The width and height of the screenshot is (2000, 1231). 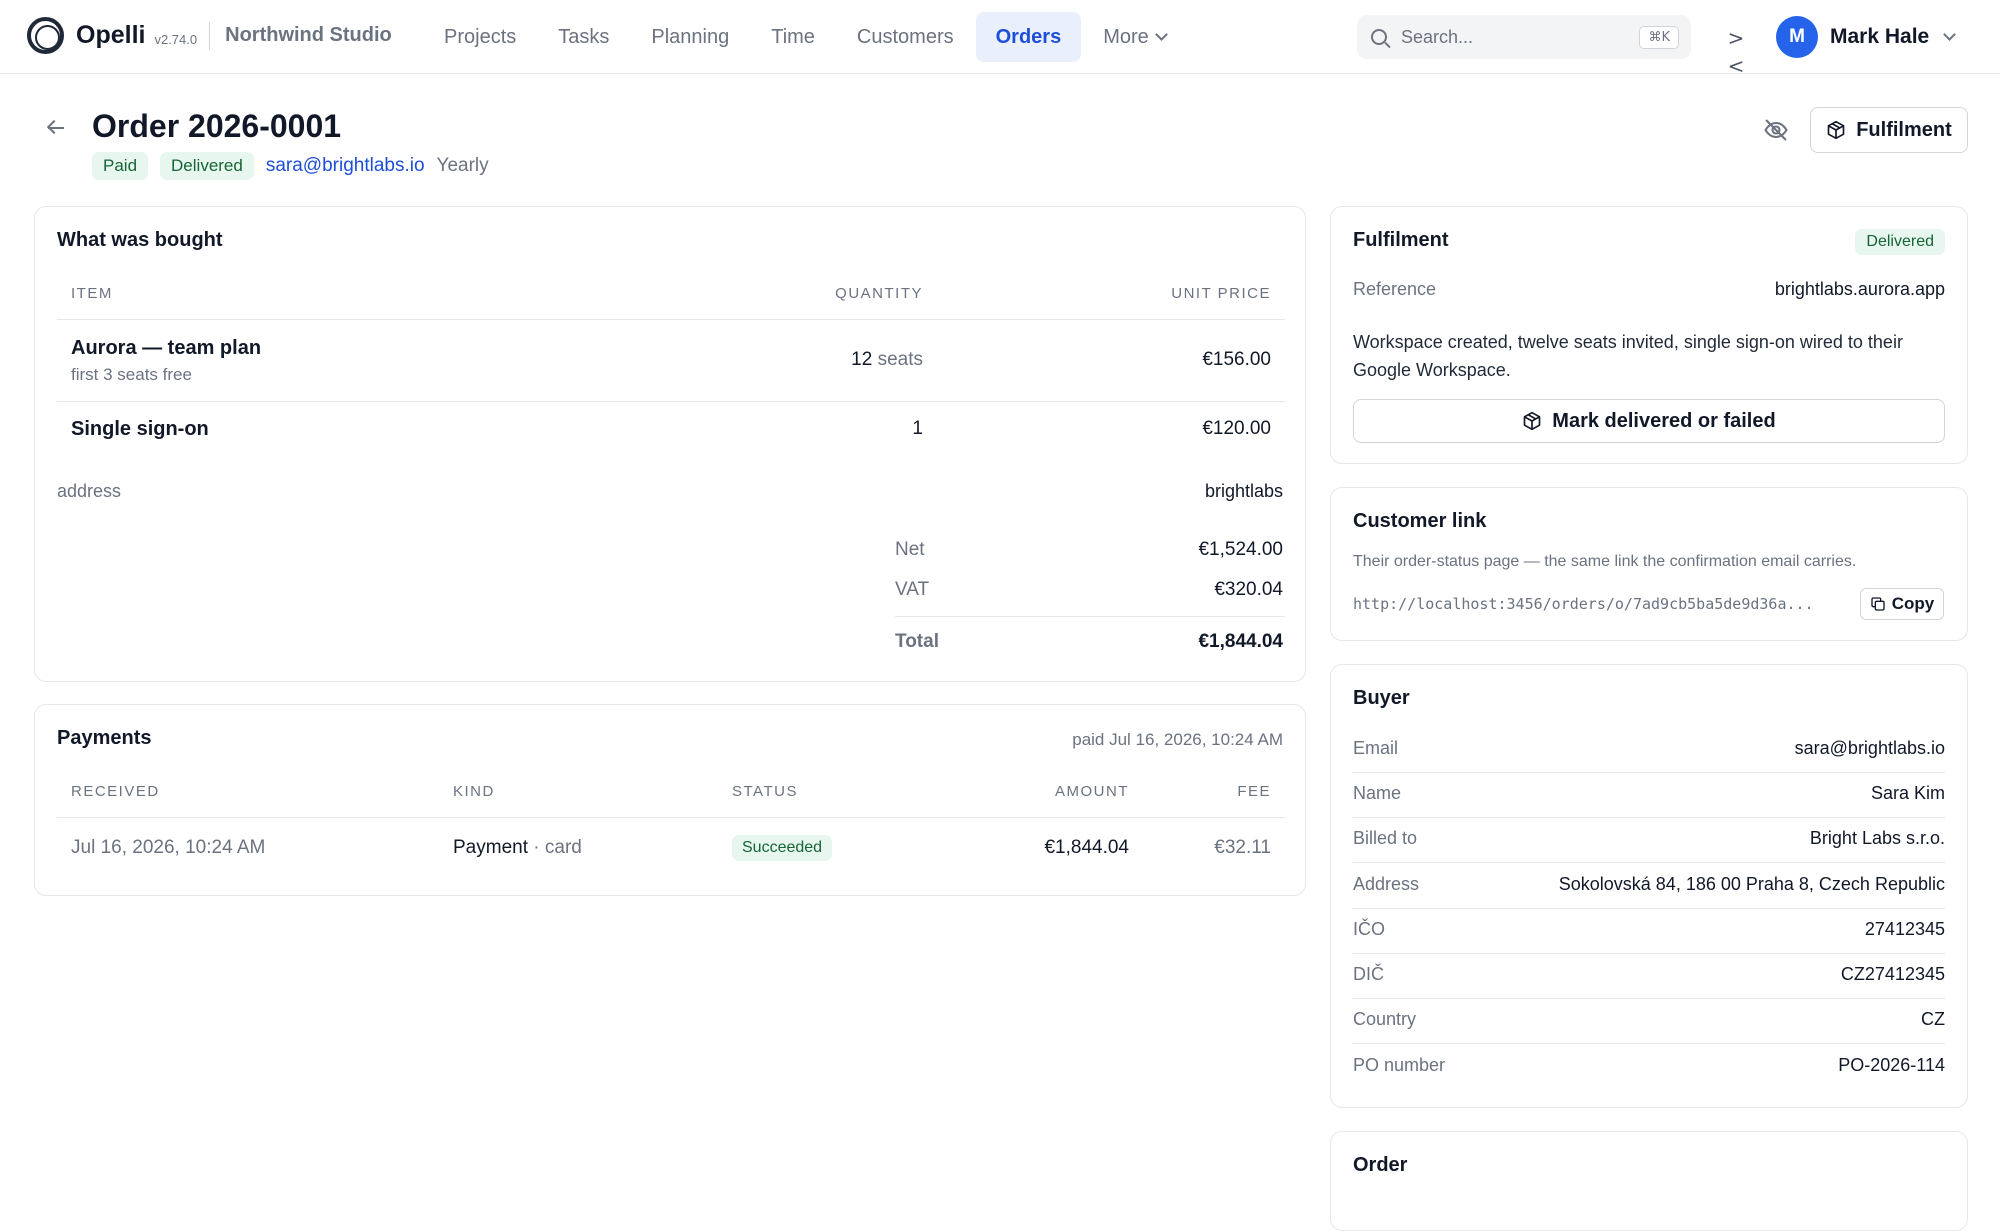 I want to click on avatar: M, so click(x=1797, y=37).